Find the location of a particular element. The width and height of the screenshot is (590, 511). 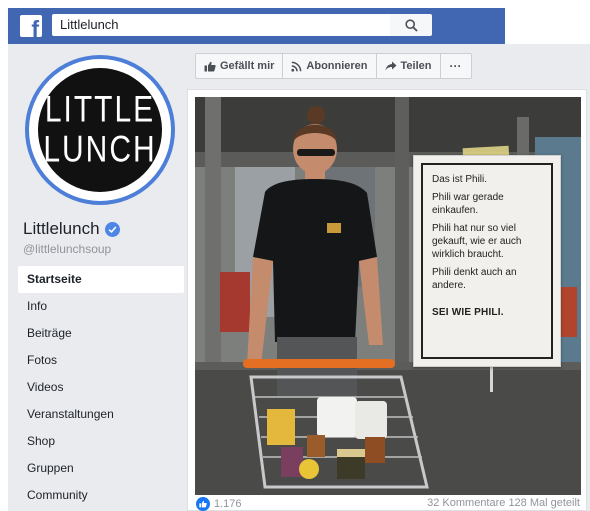

littlelunch-logo: LITTLE LUNCH is located at coordinates (100, 130).